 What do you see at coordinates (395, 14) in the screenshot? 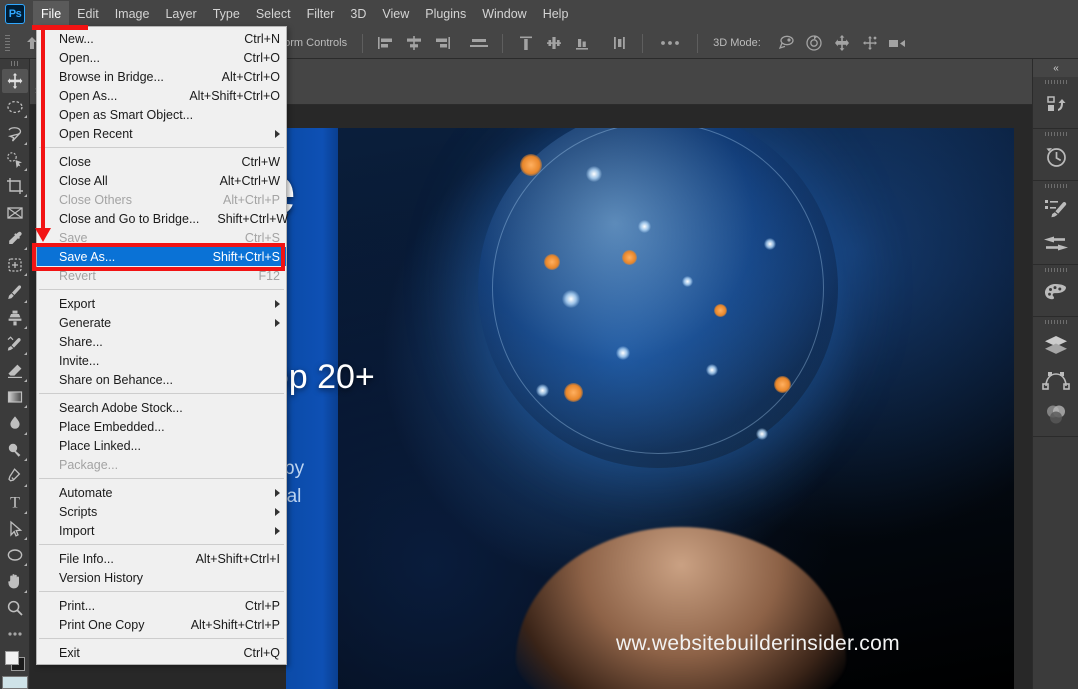
I see `menu-view: View` at bounding box center [395, 14].